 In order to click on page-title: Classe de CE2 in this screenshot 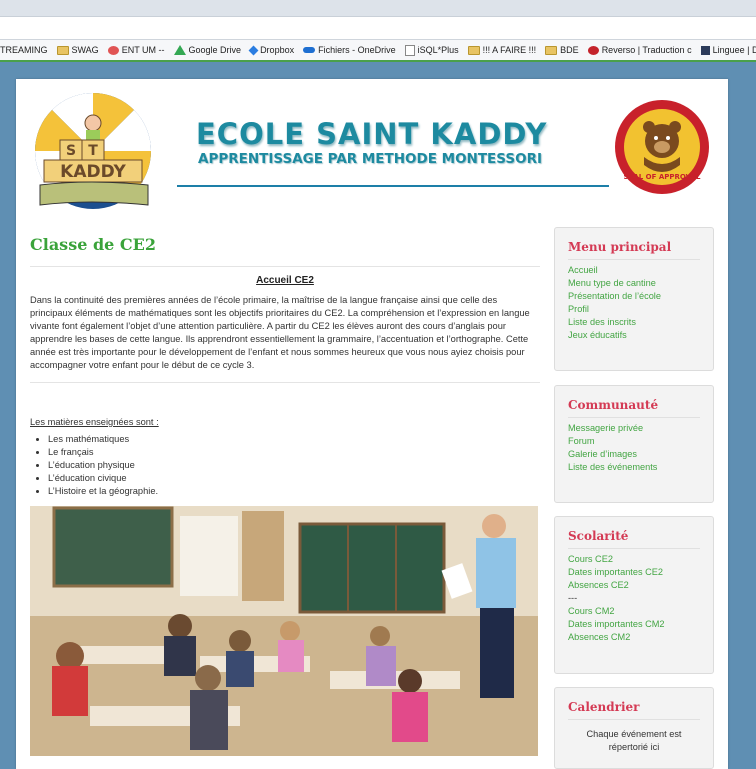, I will do `click(93, 244)`.